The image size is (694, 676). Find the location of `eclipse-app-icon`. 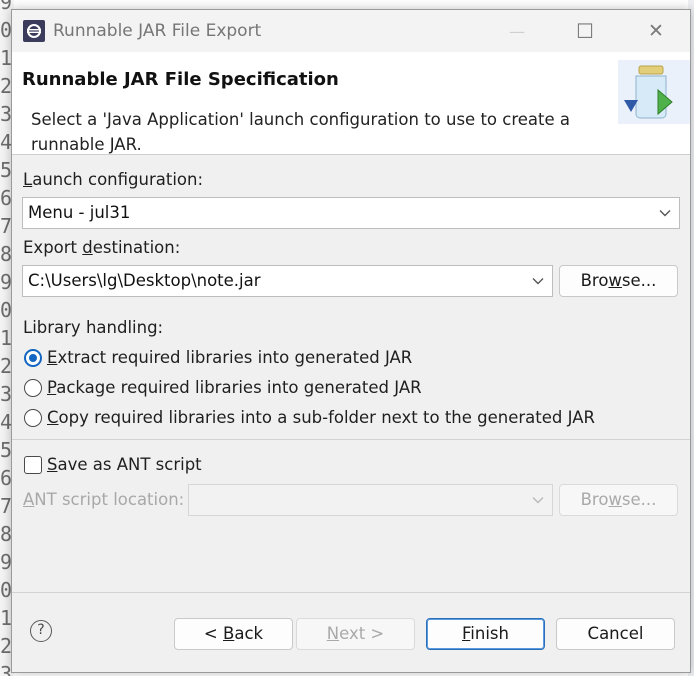

eclipse-app-icon is located at coordinates (34, 31).